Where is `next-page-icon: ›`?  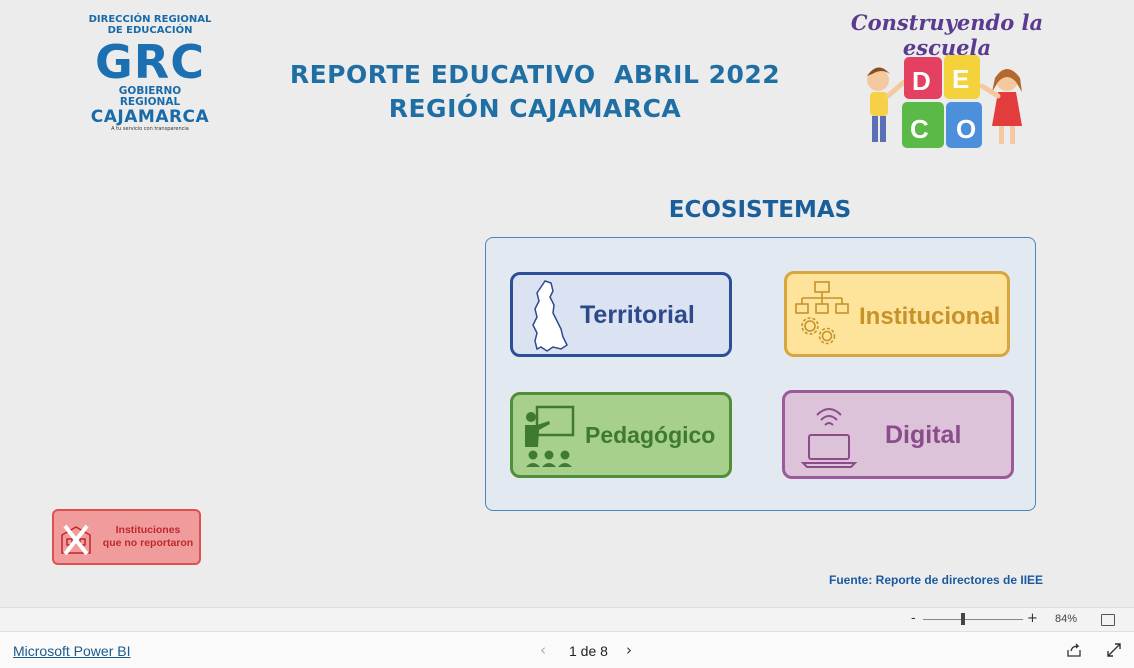 next-page-icon: › is located at coordinates (629, 650).